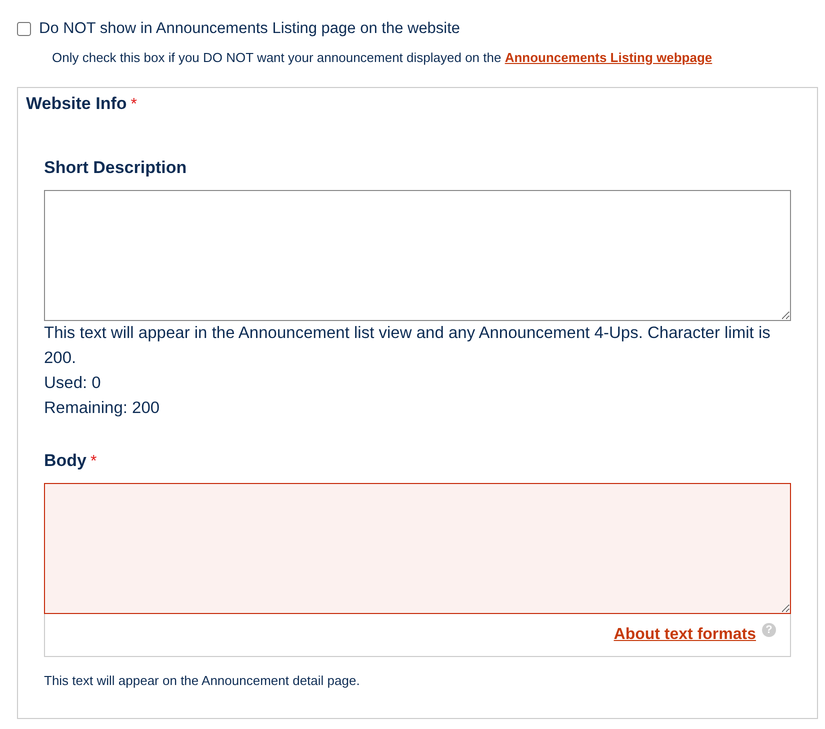 This screenshot has width=825, height=729. Describe the element at coordinates (202, 680) in the screenshot. I see `field-description: This text will appear on the Announcement detail page.` at that location.